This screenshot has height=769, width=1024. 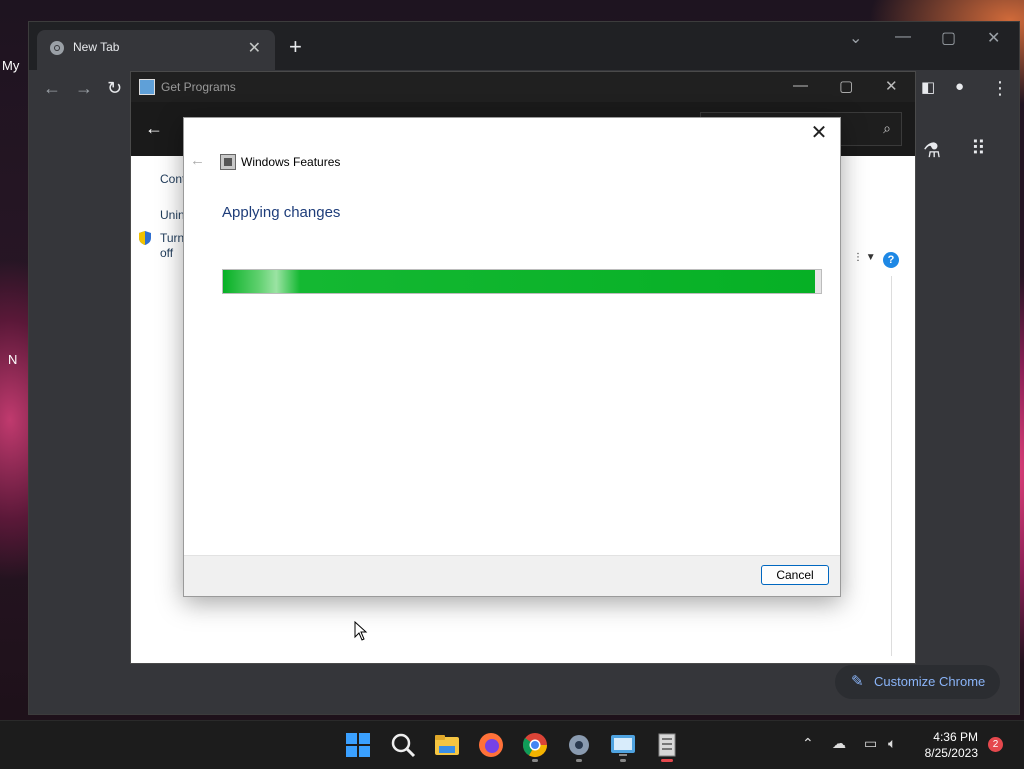 What do you see at coordinates (891, 466) in the screenshot?
I see `scrollbar` at bounding box center [891, 466].